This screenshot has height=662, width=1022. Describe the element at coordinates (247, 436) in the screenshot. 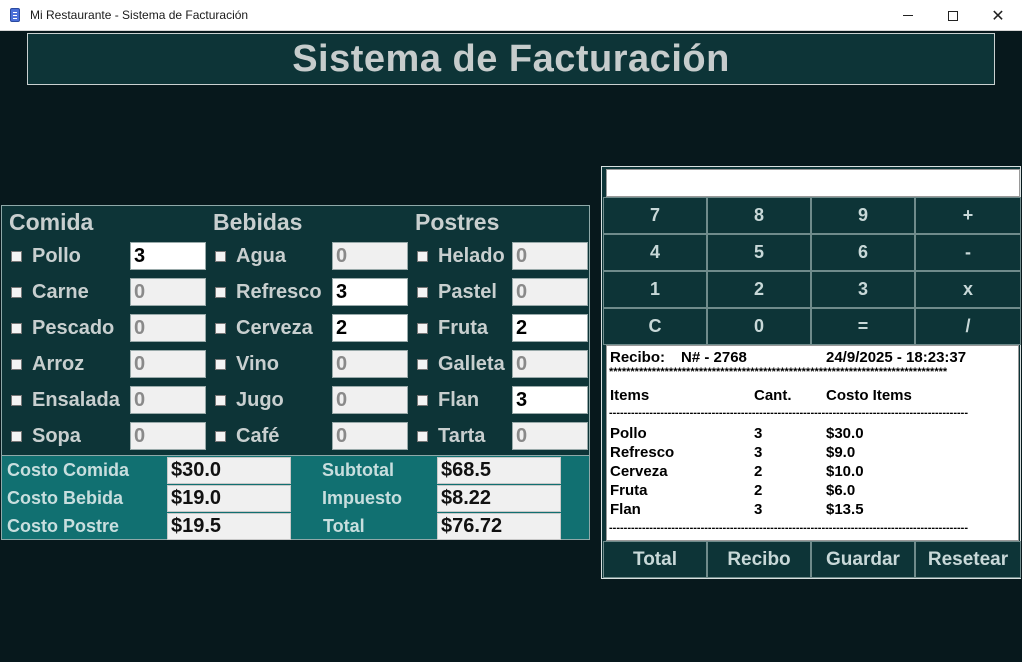

I see `item-cafe: Café` at that location.